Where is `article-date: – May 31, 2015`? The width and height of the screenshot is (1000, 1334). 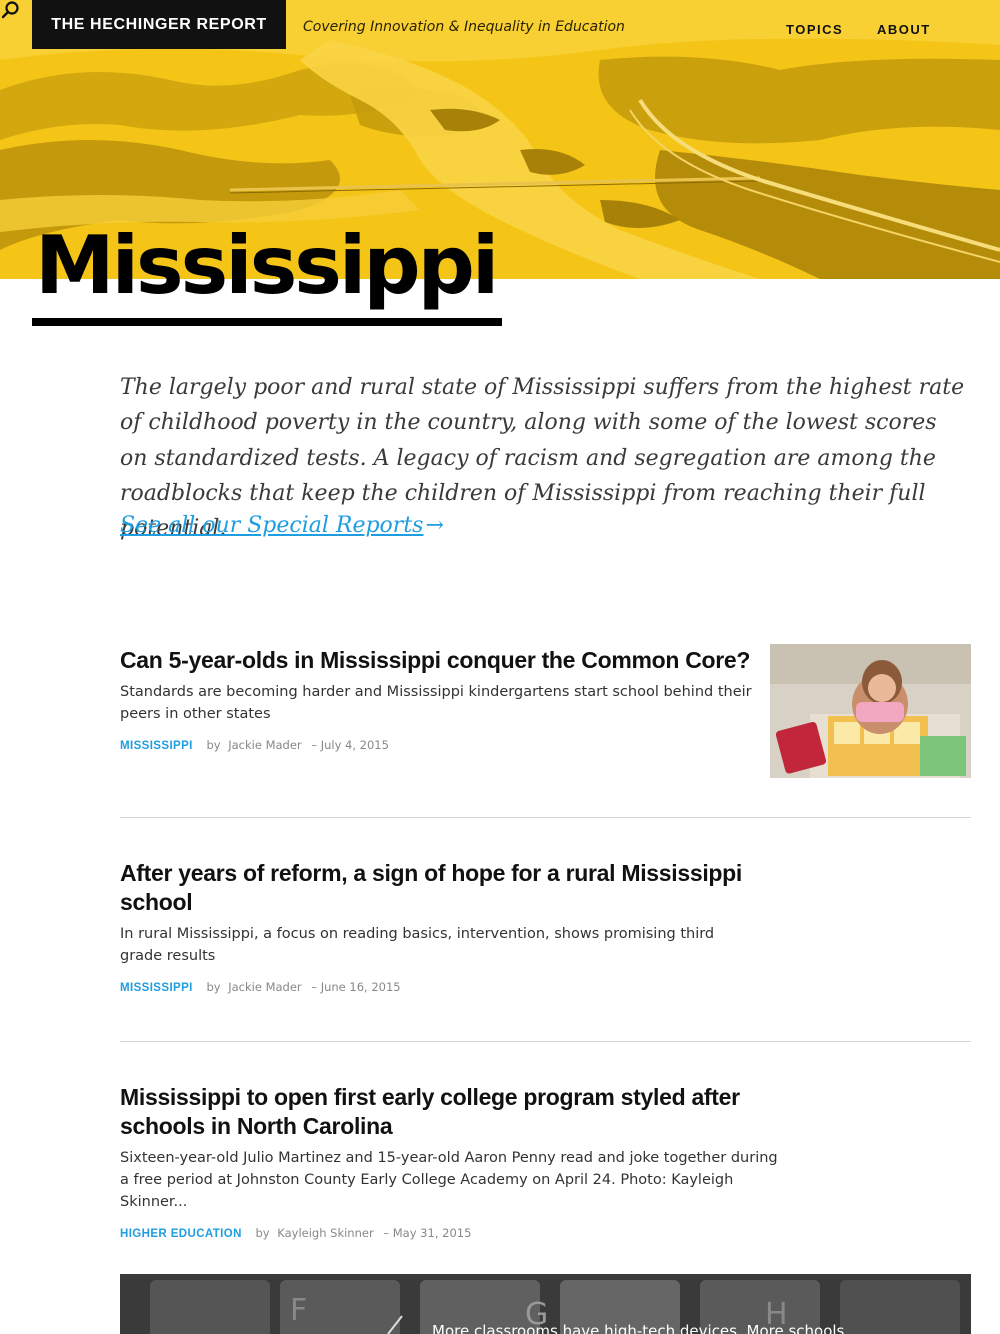 article-date: – May 31, 2015 is located at coordinates (427, 1233).